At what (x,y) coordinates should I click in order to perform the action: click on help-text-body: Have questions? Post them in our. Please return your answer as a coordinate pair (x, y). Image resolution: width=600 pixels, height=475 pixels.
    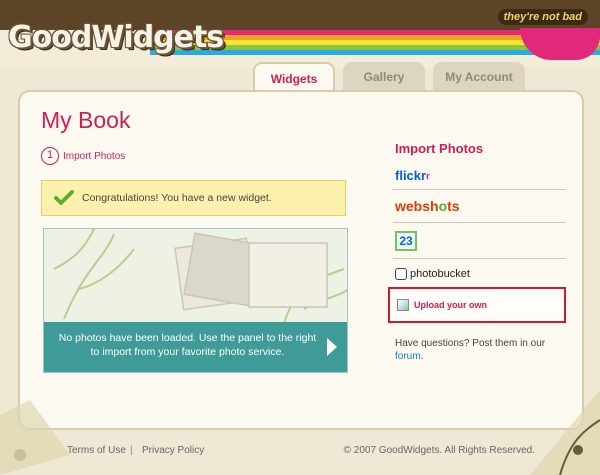
    Looking at the image, I should click on (470, 343).